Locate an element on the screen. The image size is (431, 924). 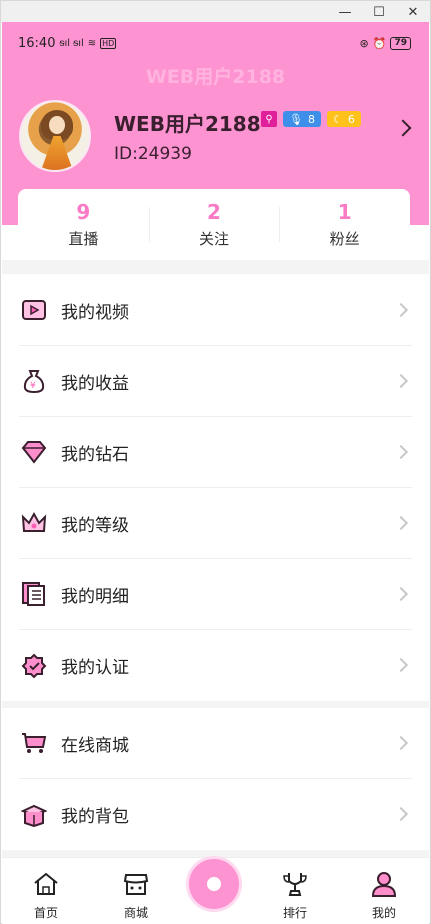
tab-shop: 商城 is located at coordinates (136, 895).